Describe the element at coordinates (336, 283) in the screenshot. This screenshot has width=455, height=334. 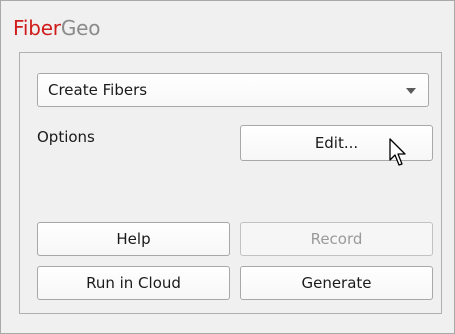
I see `generate-button: Generate` at that location.